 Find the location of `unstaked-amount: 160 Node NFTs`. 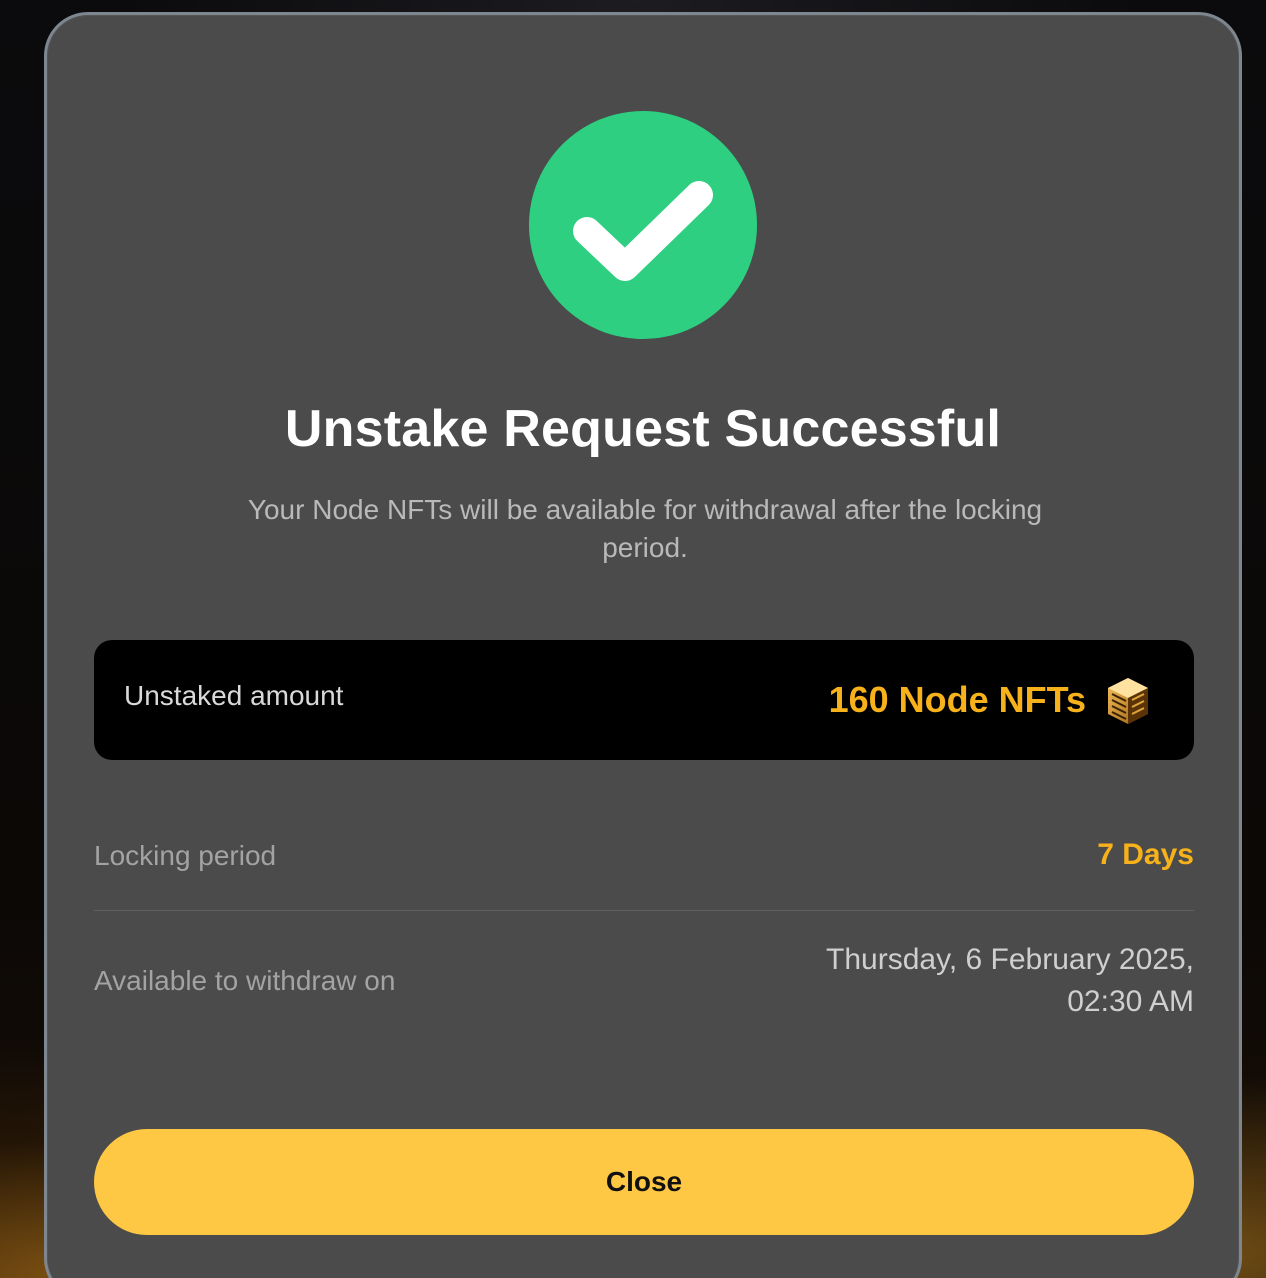

unstaked-amount: 160 Node NFTs is located at coordinates (991, 700).